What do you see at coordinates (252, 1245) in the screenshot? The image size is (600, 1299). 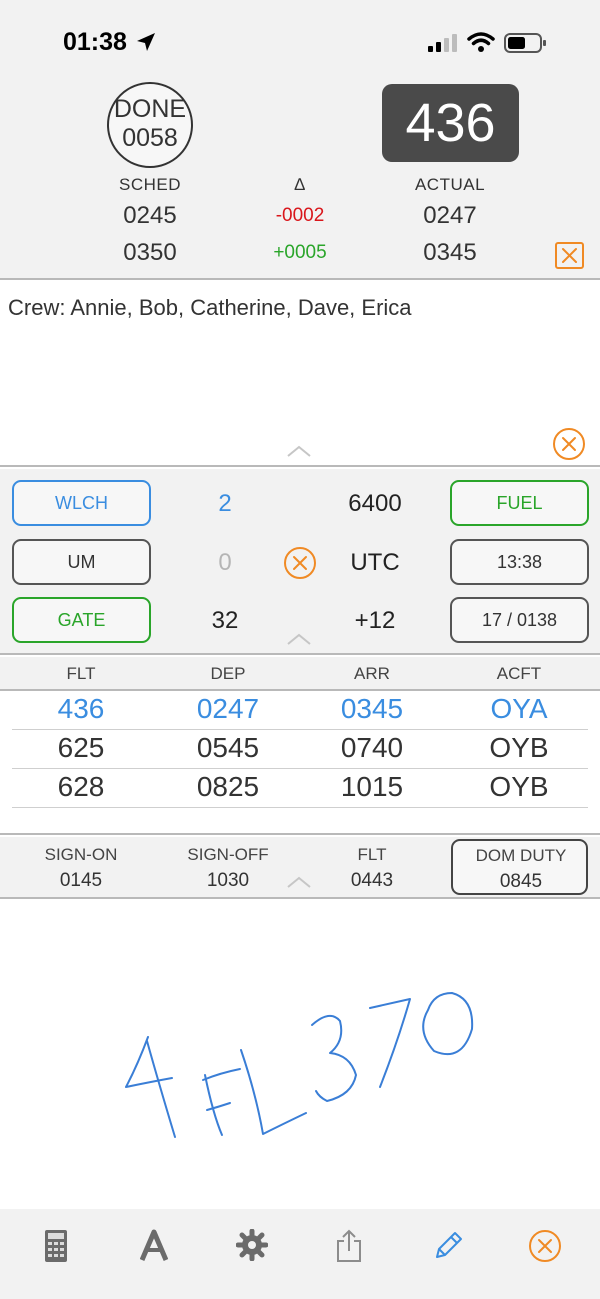 I see `gear-icon` at bounding box center [252, 1245].